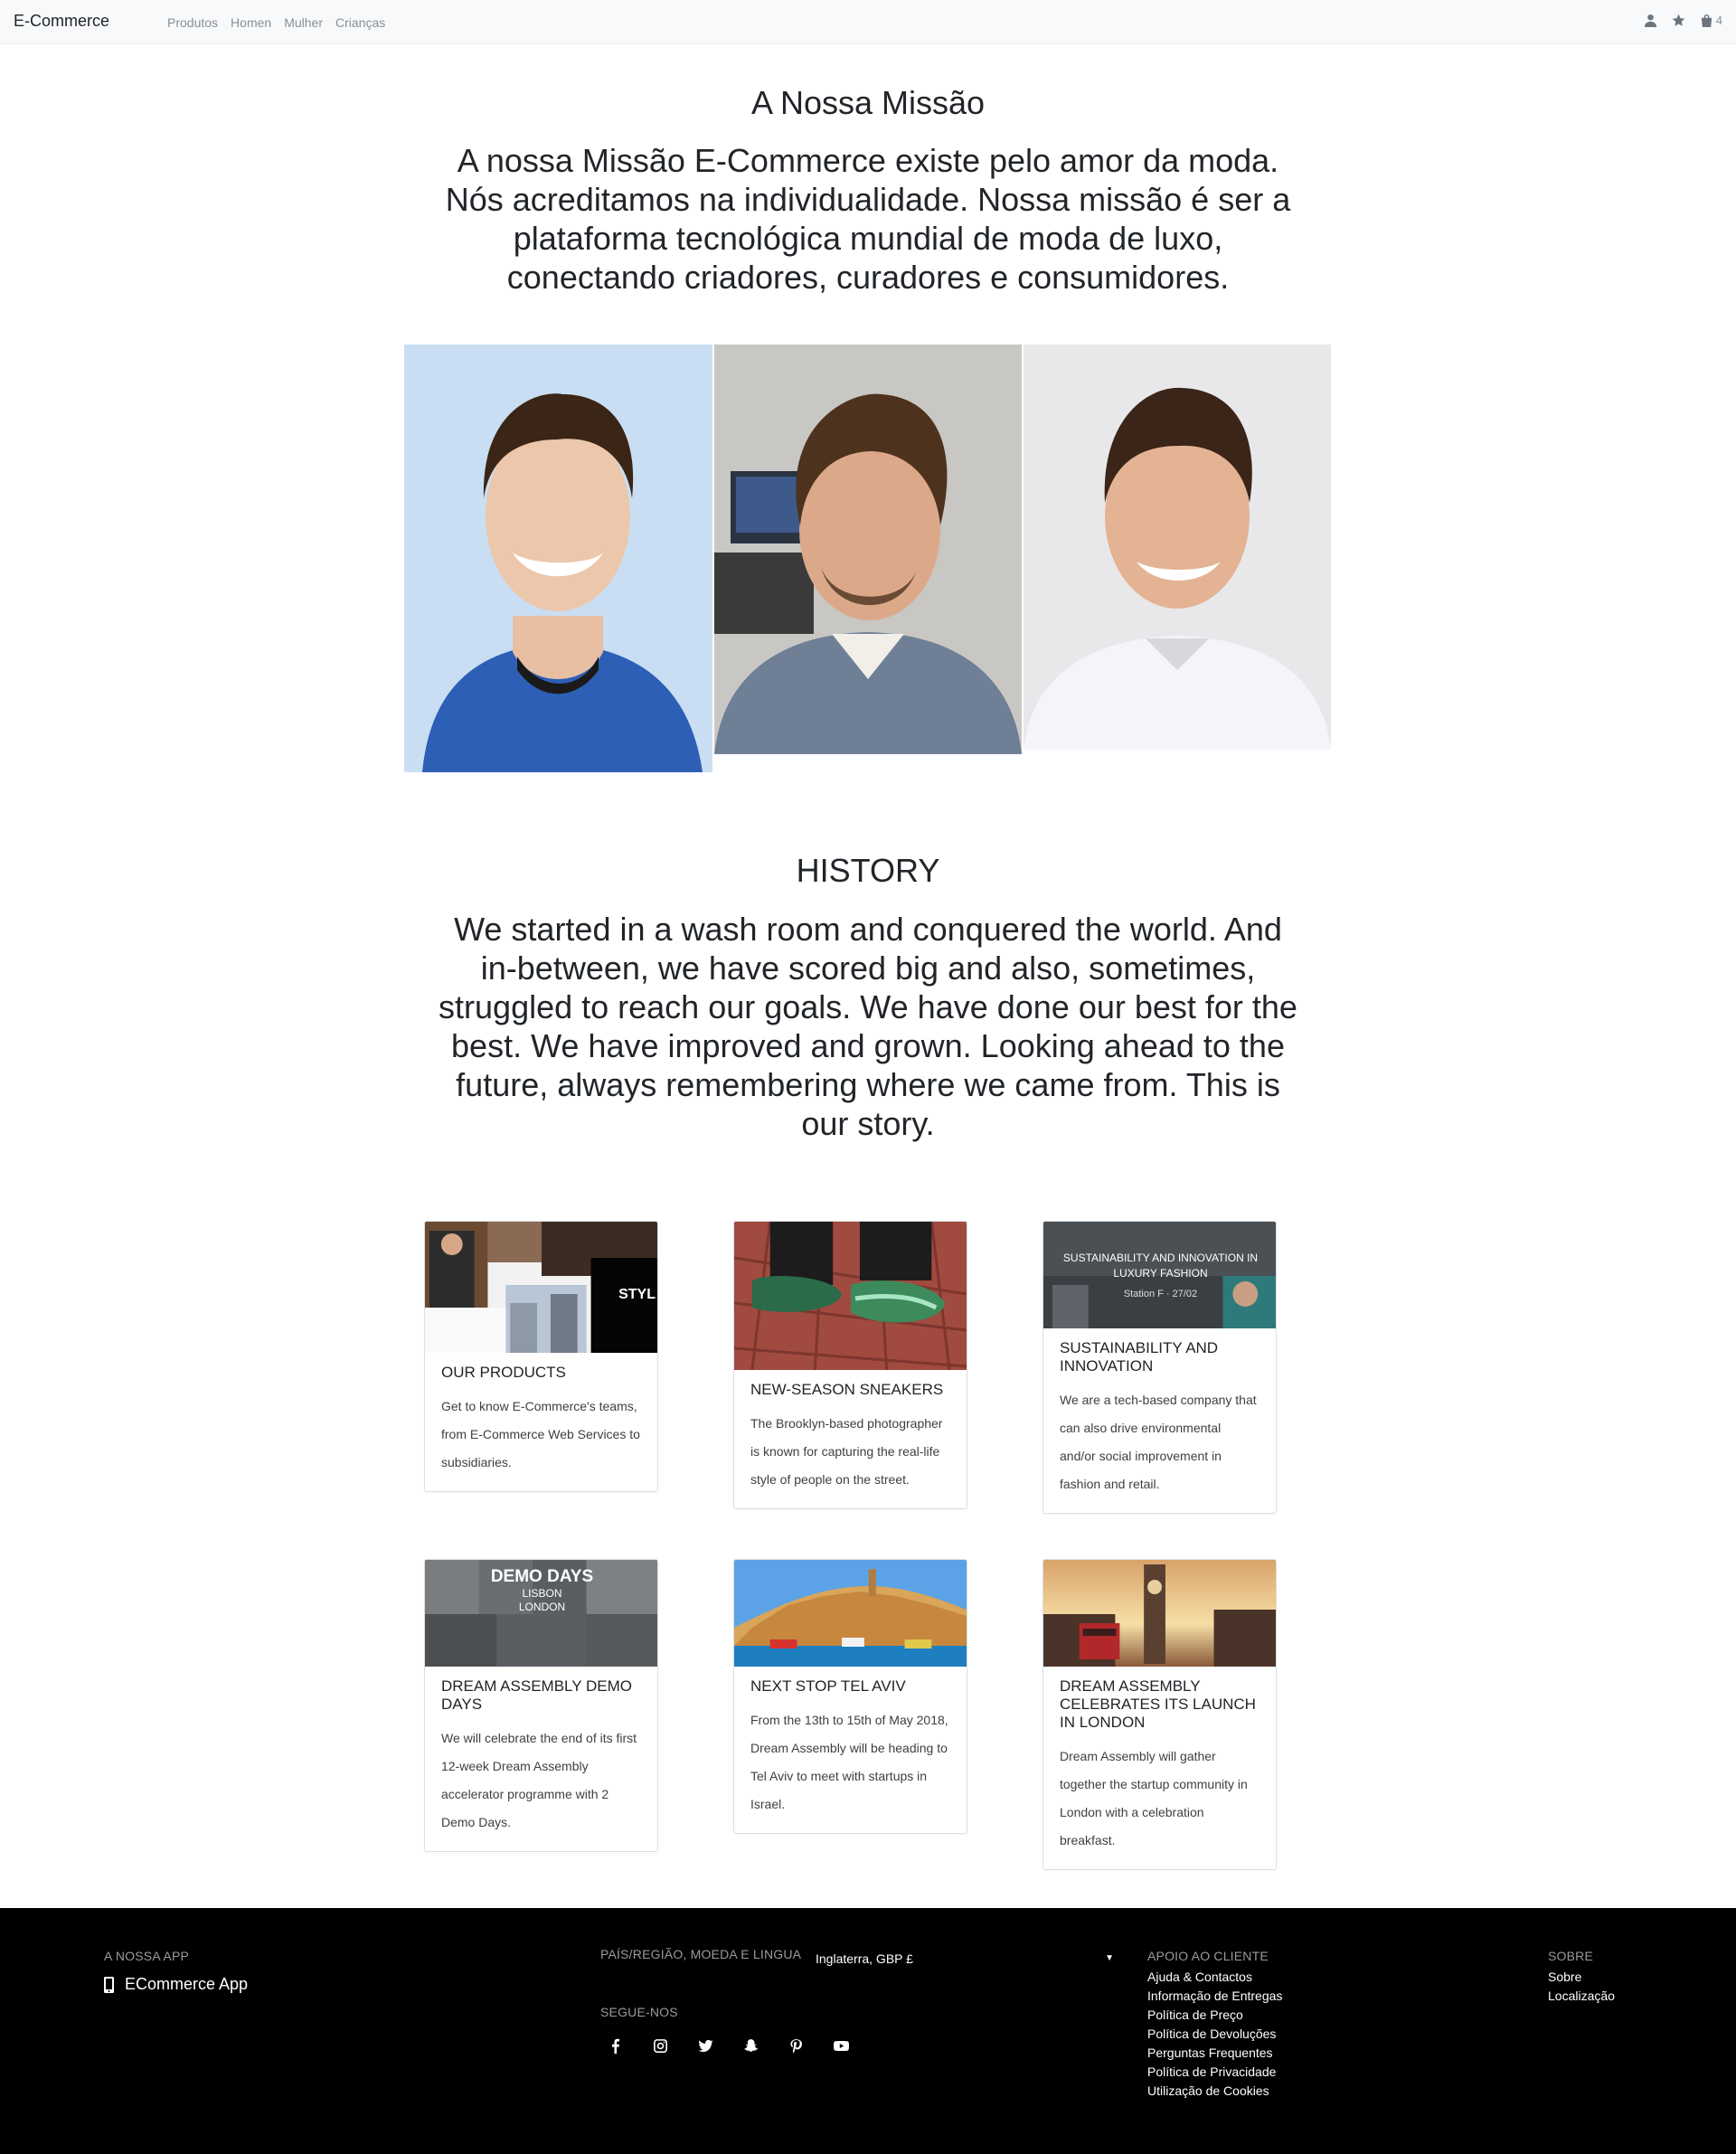 The width and height of the screenshot is (1736, 2154). I want to click on footer-app-heading: A NOSSA APP, so click(147, 1956).